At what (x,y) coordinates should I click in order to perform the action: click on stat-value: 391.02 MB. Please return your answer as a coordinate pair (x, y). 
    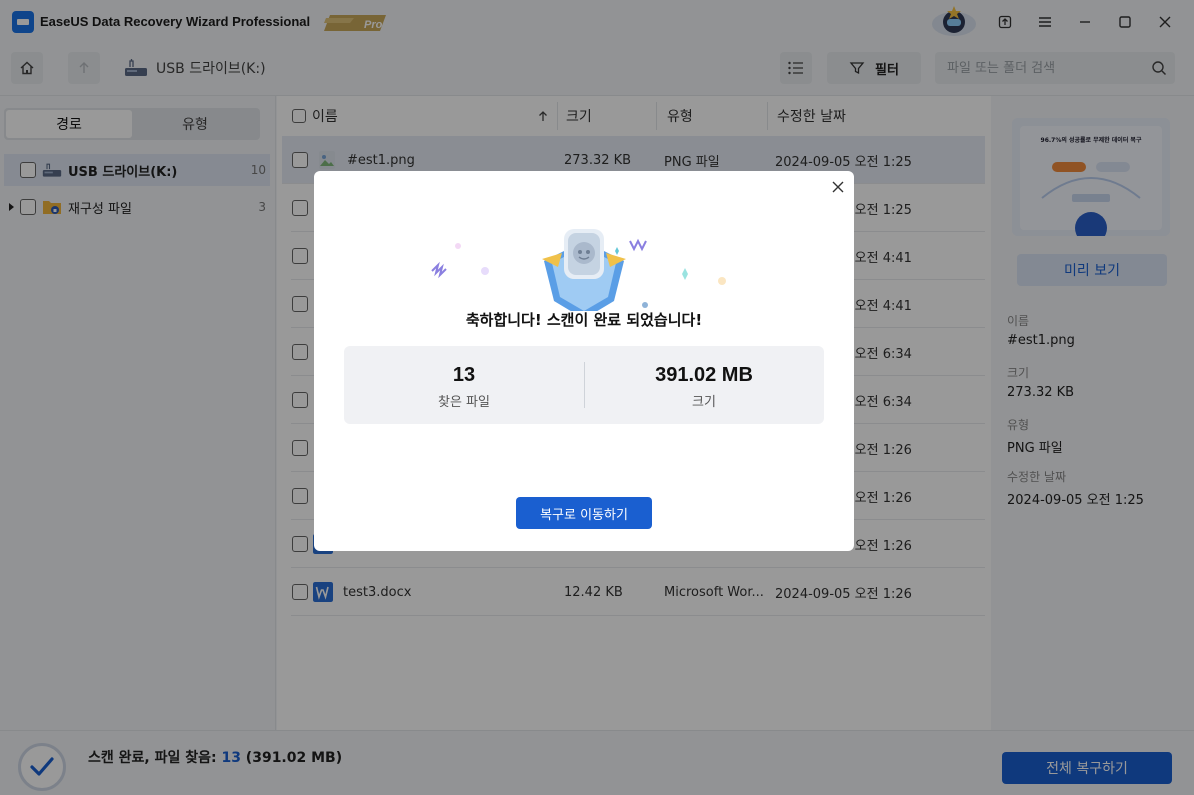
    Looking at the image, I should click on (704, 375).